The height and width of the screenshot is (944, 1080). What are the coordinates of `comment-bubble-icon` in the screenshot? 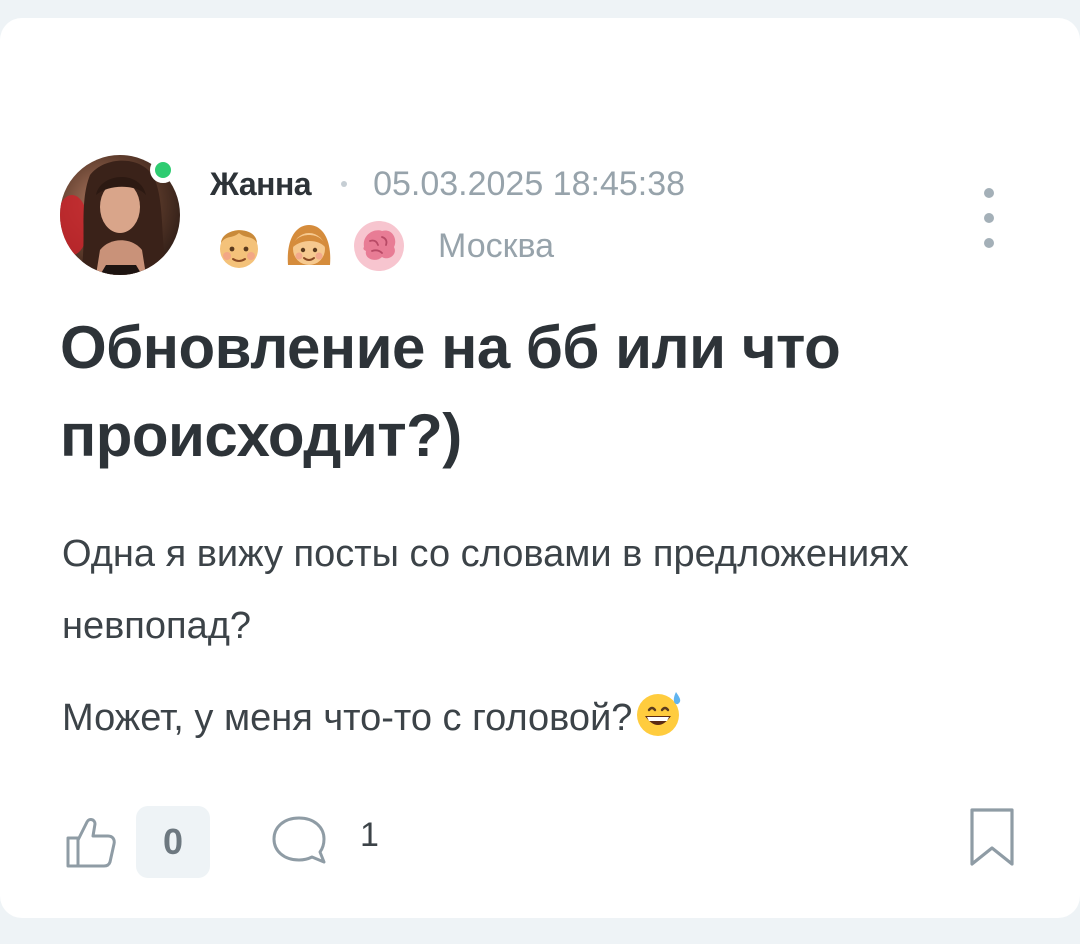 It's located at (299, 841).